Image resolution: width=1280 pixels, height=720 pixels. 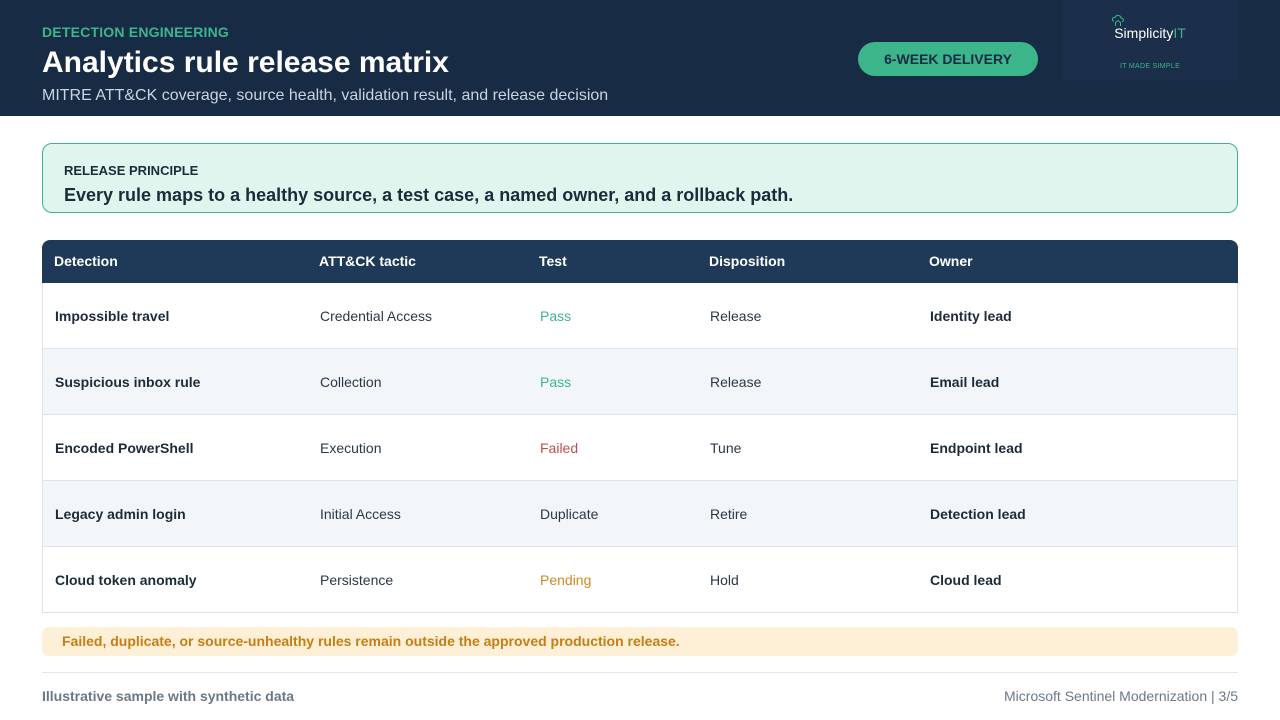 What do you see at coordinates (357, 580) in the screenshot?
I see `cell-tactic: Persistence` at bounding box center [357, 580].